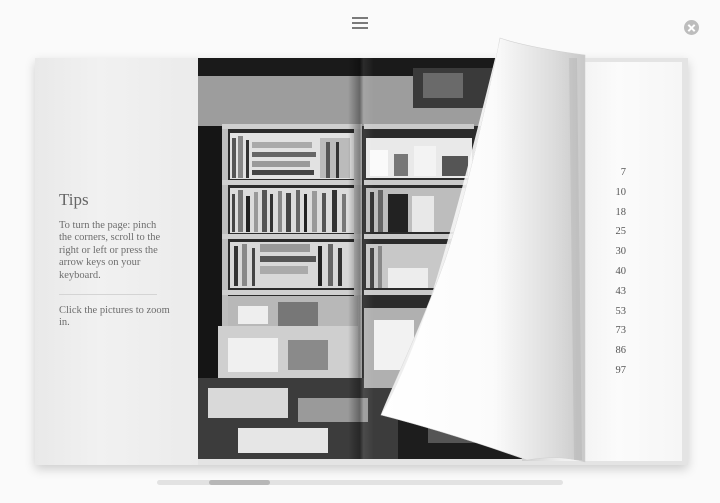 This screenshot has width=720, height=503. What do you see at coordinates (621, 256) in the screenshot?
I see `contents-page-number: 30` at bounding box center [621, 256].